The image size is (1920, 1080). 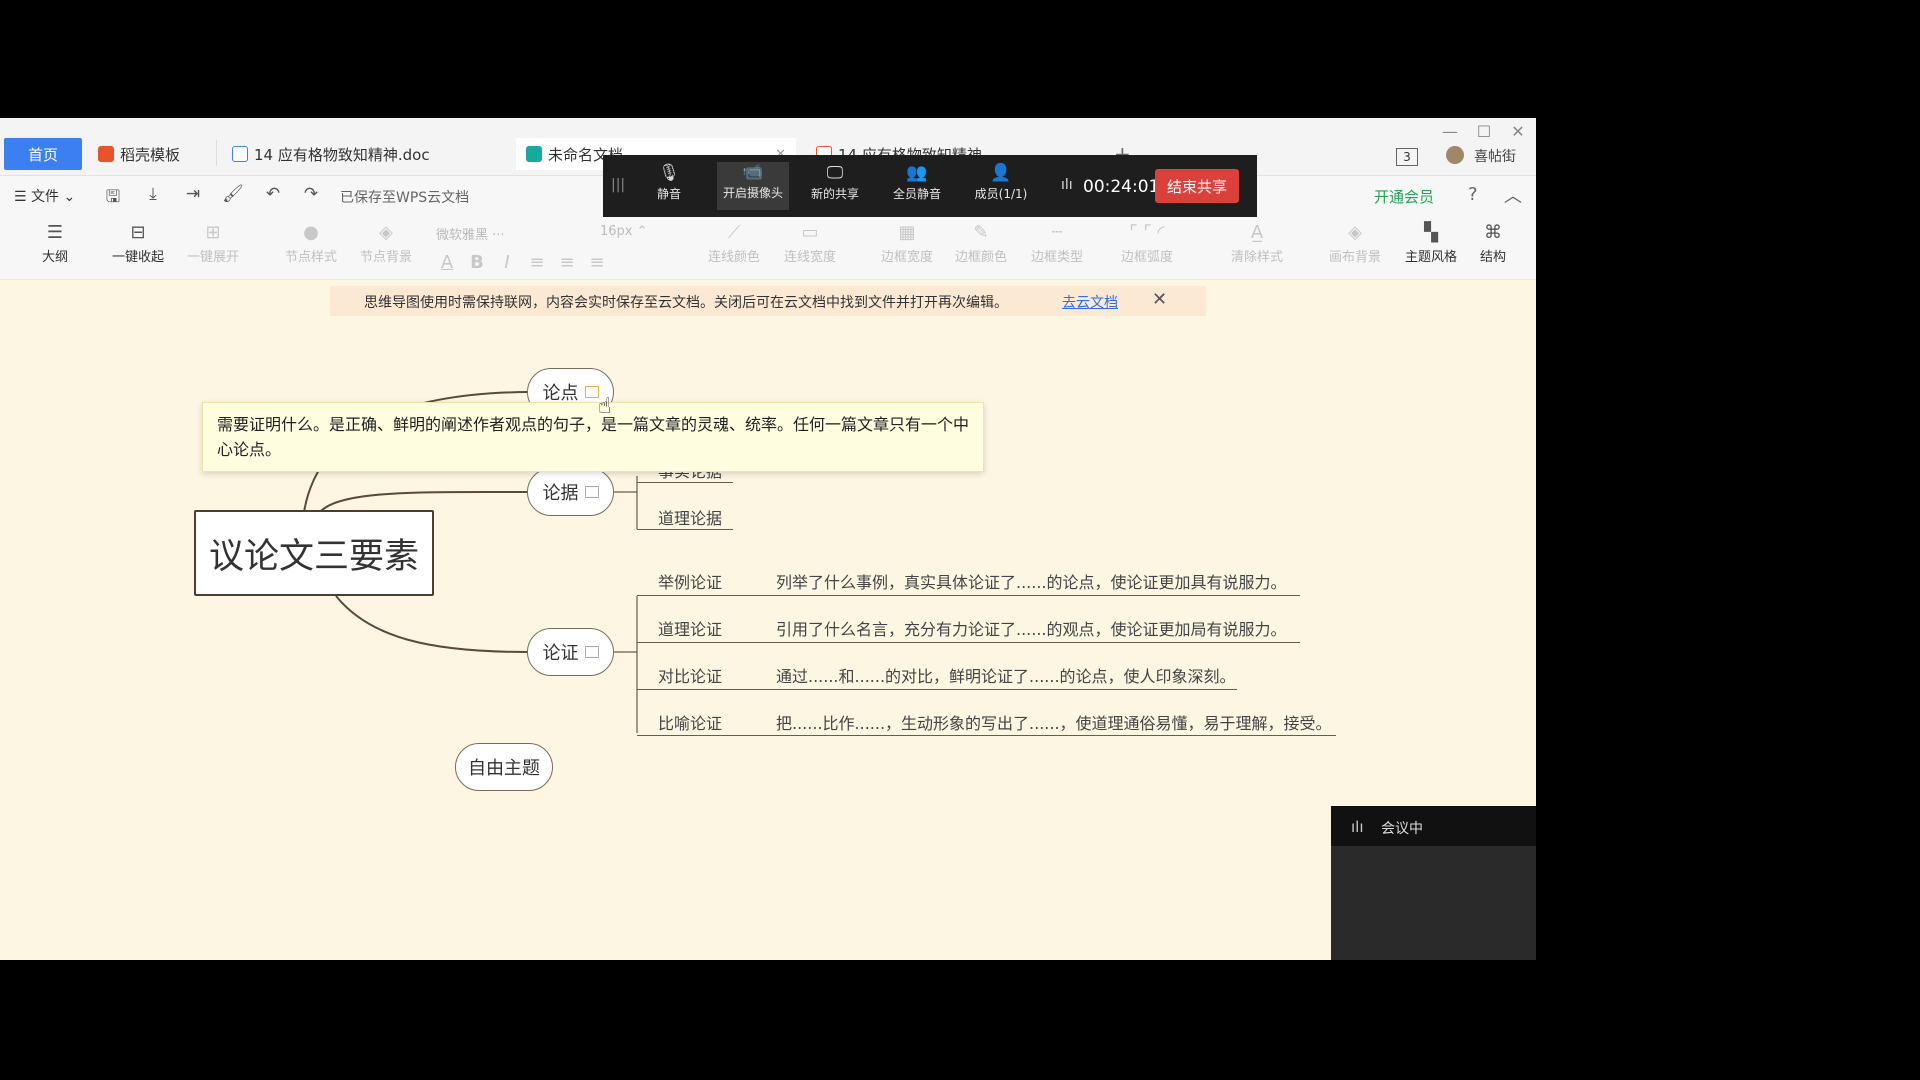 What do you see at coordinates (1473, 194) in the screenshot?
I see `help-icon: ?` at bounding box center [1473, 194].